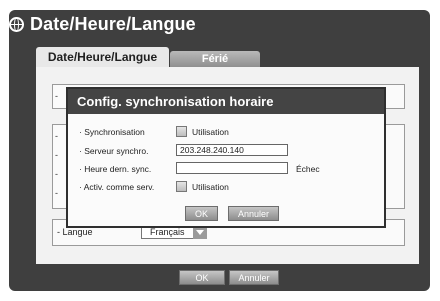 The height and width of the screenshot is (301, 440). What do you see at coordinates (167, 232) in the screenshot?
I see `language-value: Français` at bounding box center [167, 232].